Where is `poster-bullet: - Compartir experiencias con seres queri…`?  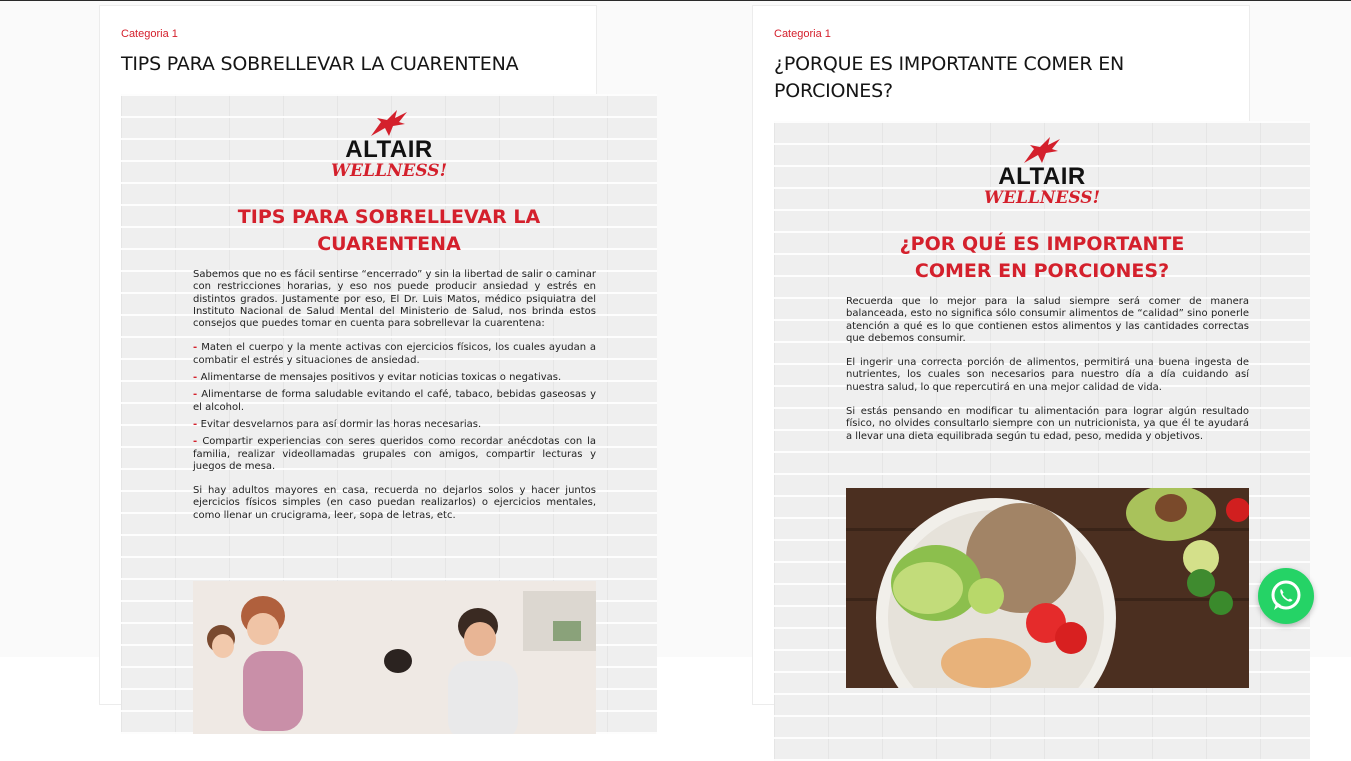
poster-bullet: - Compartir experiencias con seres queri… is located at coordinates (394, 454).